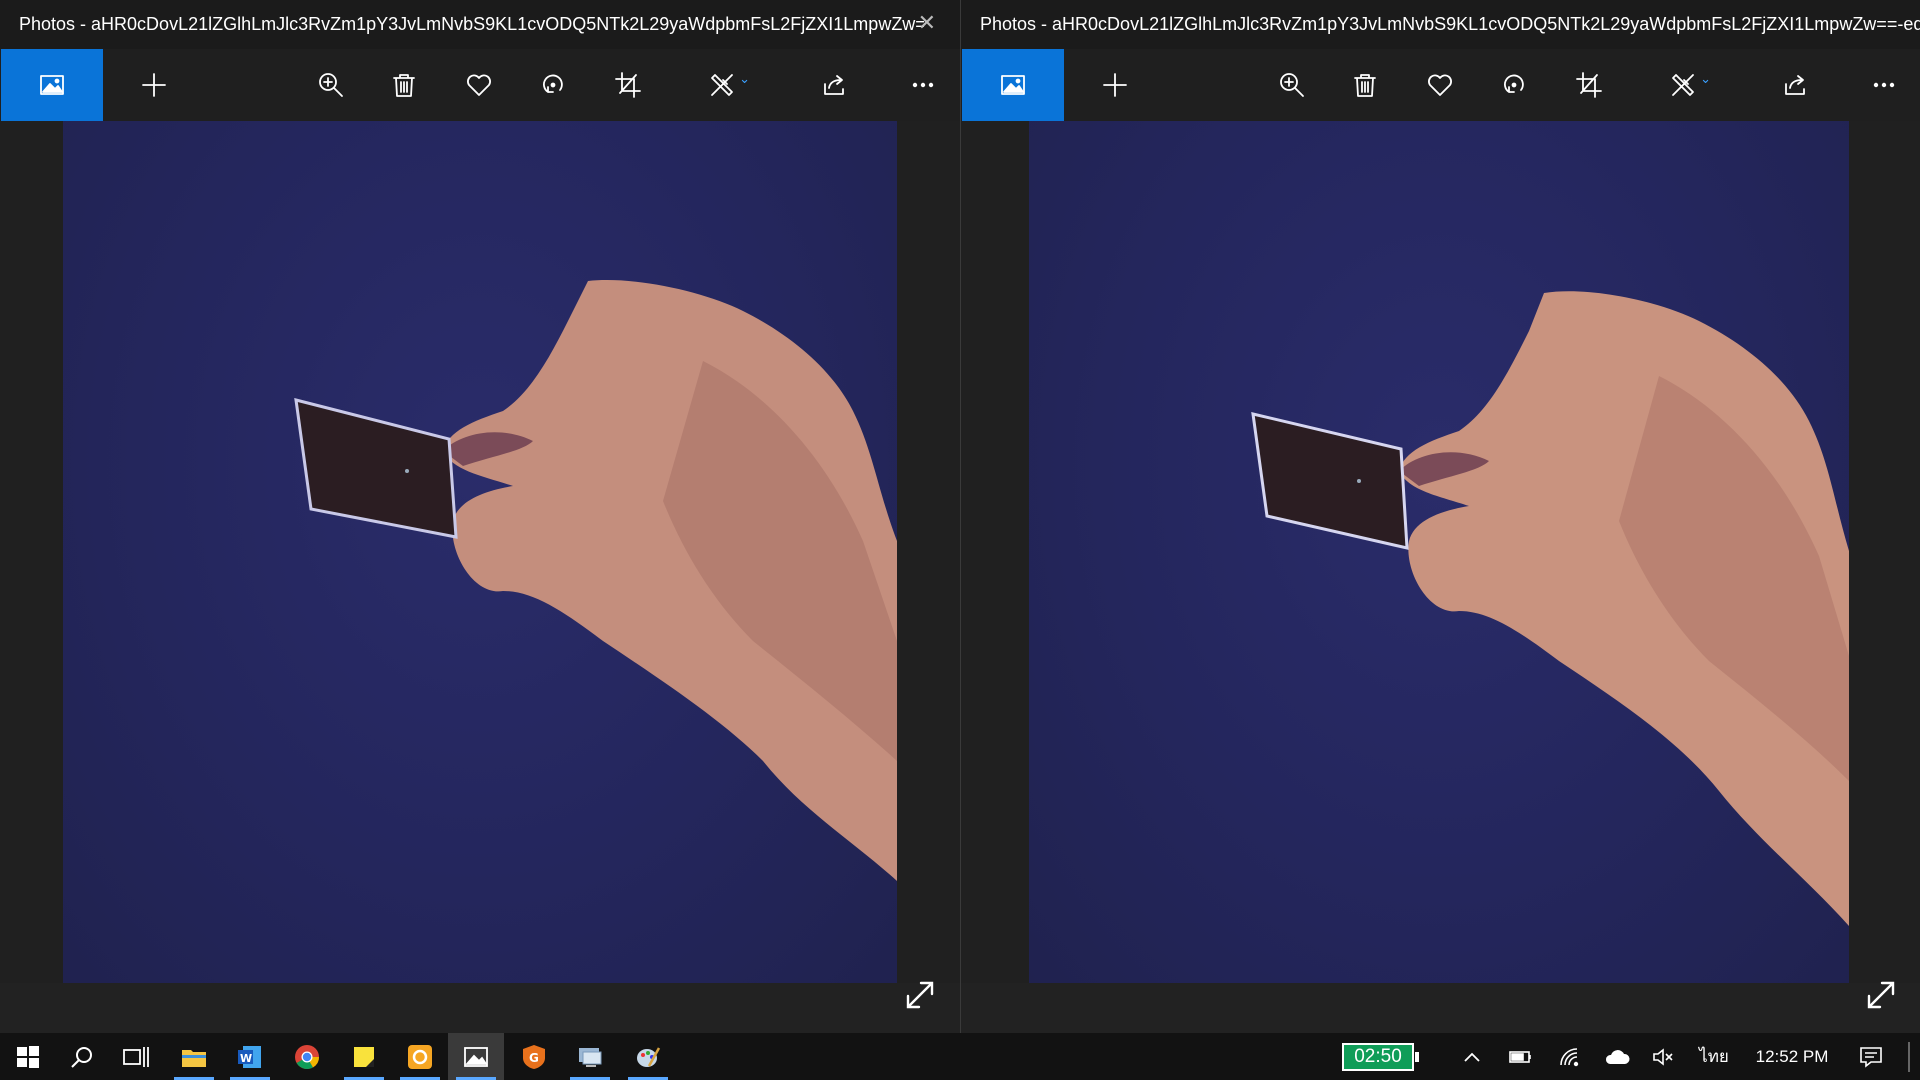 The height and width of the screenshot is (1080, 1920). What do you see at coordinates (194, 1056) in the screenshot?
I see `file-explorer-icon` at bounding box center [194, 1056].